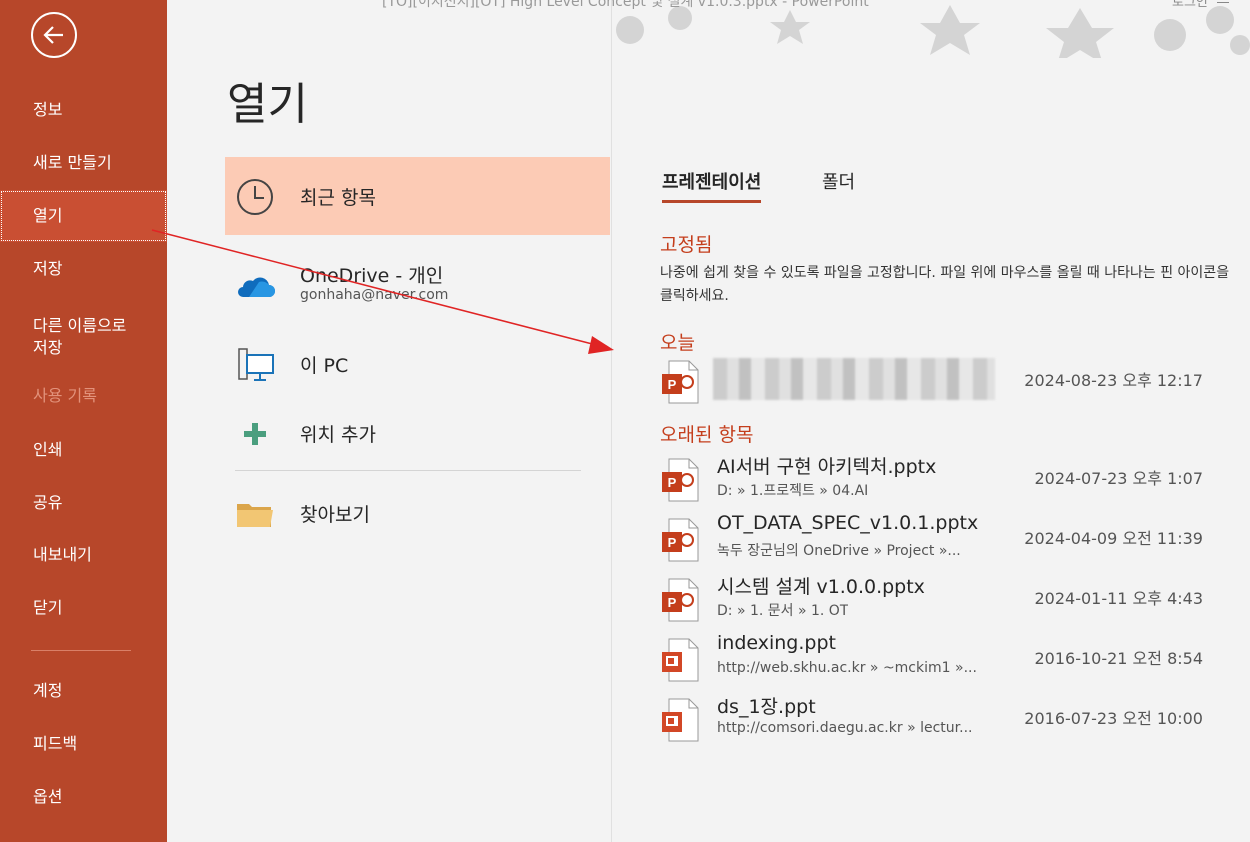  What do you see at coordinates (854, 379) in the screenshot?
I see `blurred-file-name` at bounding box center [854, 379].